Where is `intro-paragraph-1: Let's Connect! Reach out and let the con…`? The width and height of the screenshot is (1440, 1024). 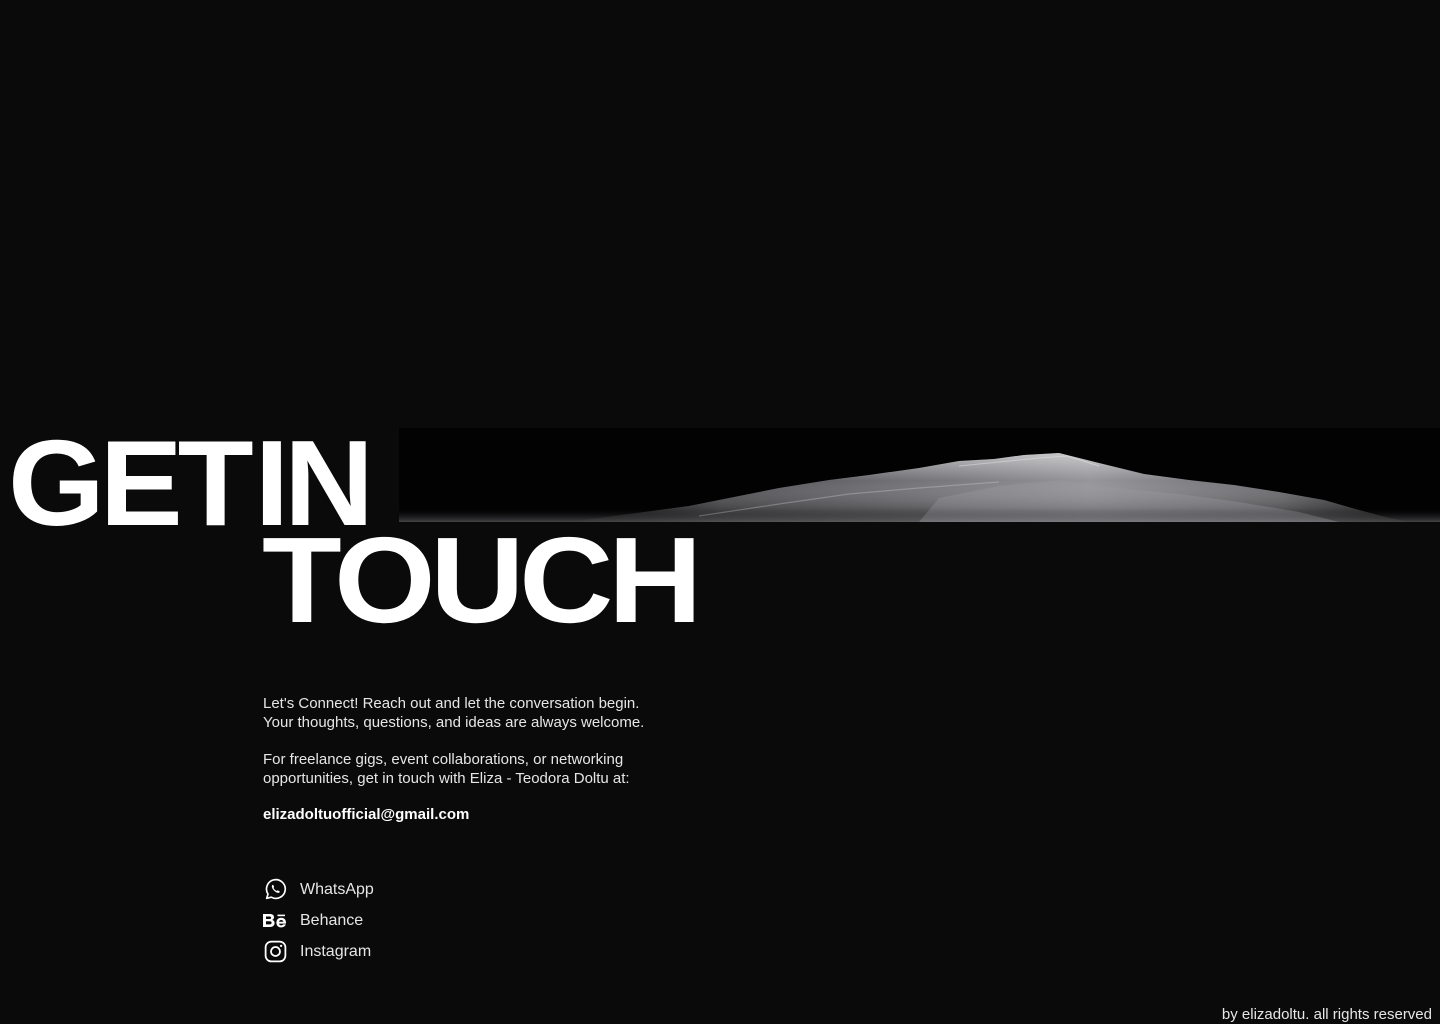
intro-paragraph-1: Let's Connect! Reach out and let the con… is located at coordinates (498, 713).